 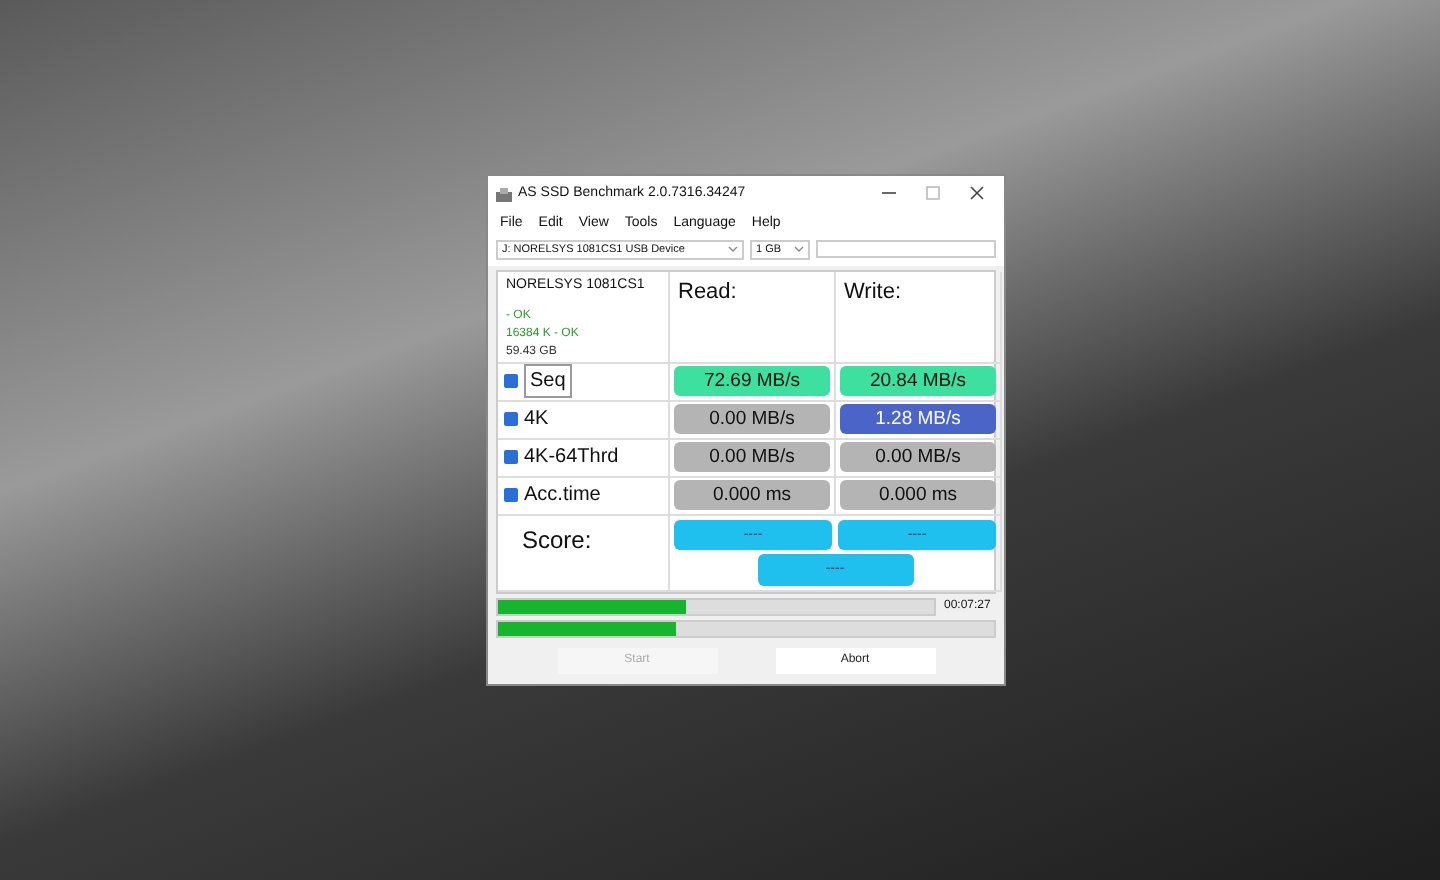 I want to click on close-icon, so click(x=977, y=193).